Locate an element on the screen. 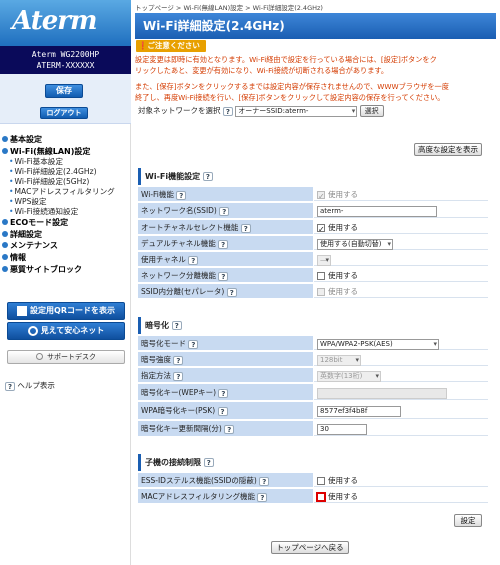  sidebar-nav-label: メンテナンス is located at coordinates (34, 246).